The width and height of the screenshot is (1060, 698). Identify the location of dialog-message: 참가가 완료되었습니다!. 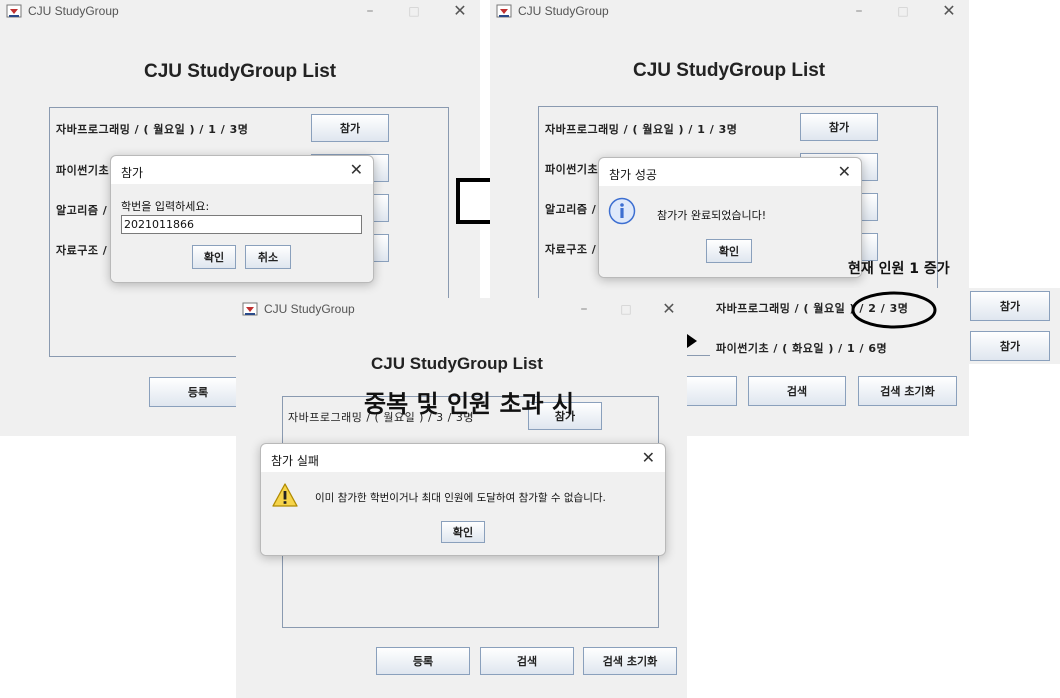
(712, 215).